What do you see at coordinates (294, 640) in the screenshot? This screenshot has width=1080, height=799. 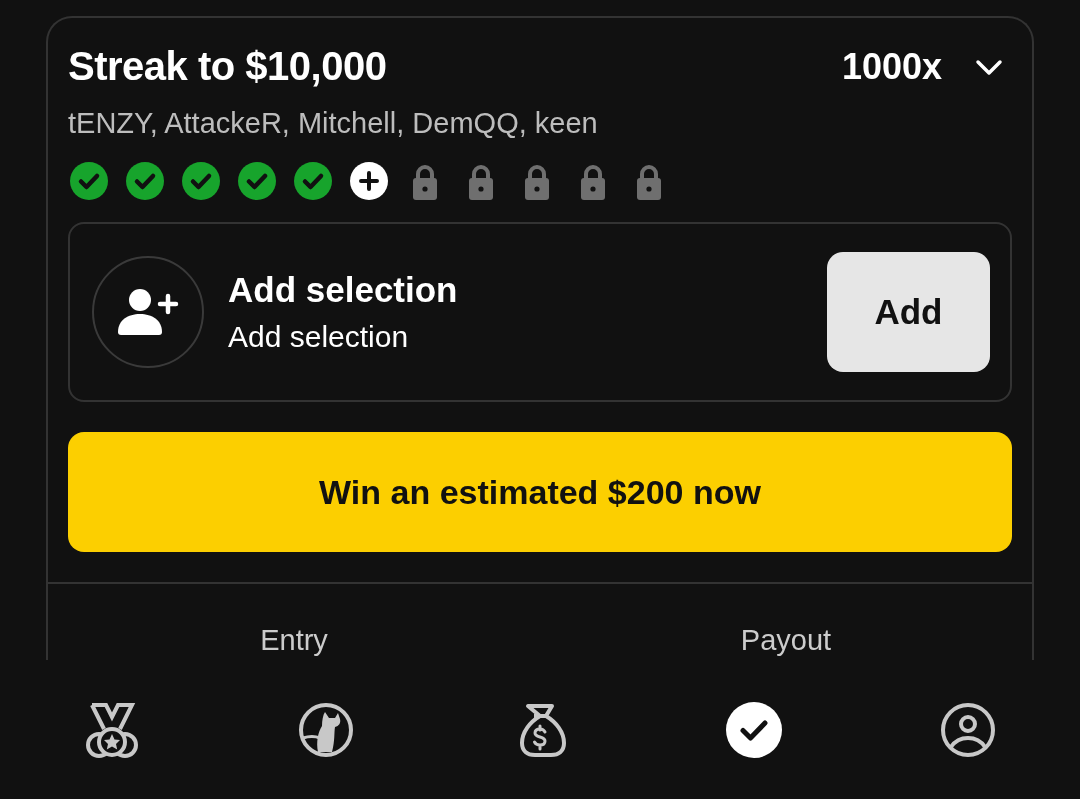 I see `summary-label: Entry` at bounding box center [294, 640].